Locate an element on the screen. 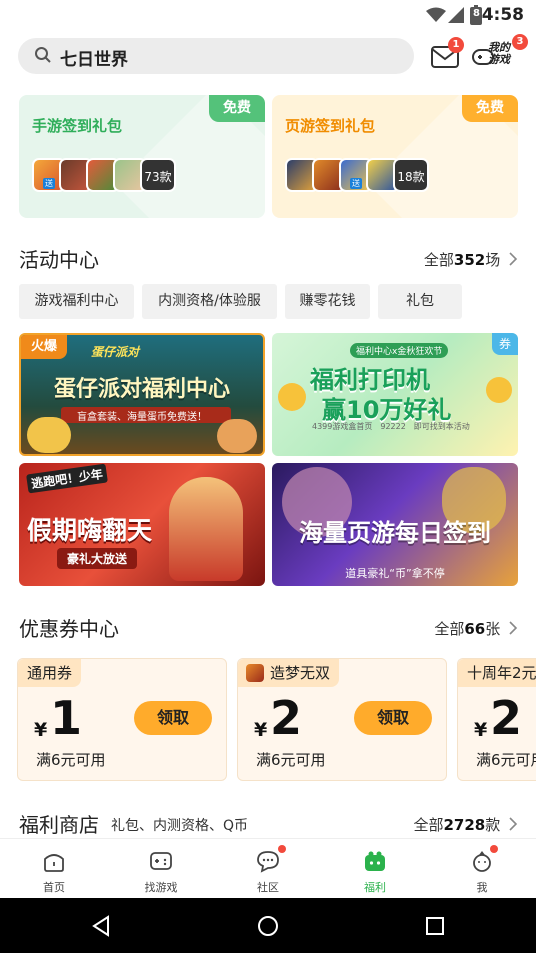 The height and width of the screenshot is (953, 536). banner-top-label: 福利中心x金秋狂欢节 is located at coordinates (399, 350).